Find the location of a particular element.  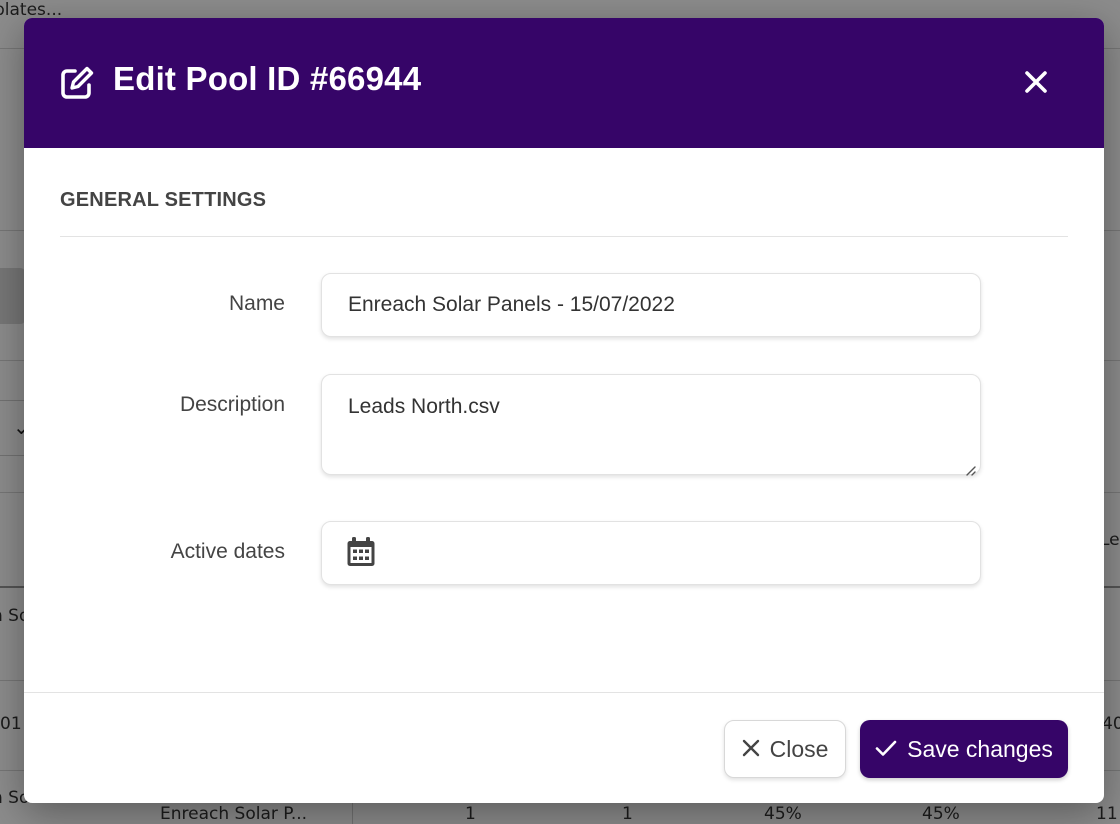

section-title: GENERAL SETTINGS is located at coordinates (163, 200).